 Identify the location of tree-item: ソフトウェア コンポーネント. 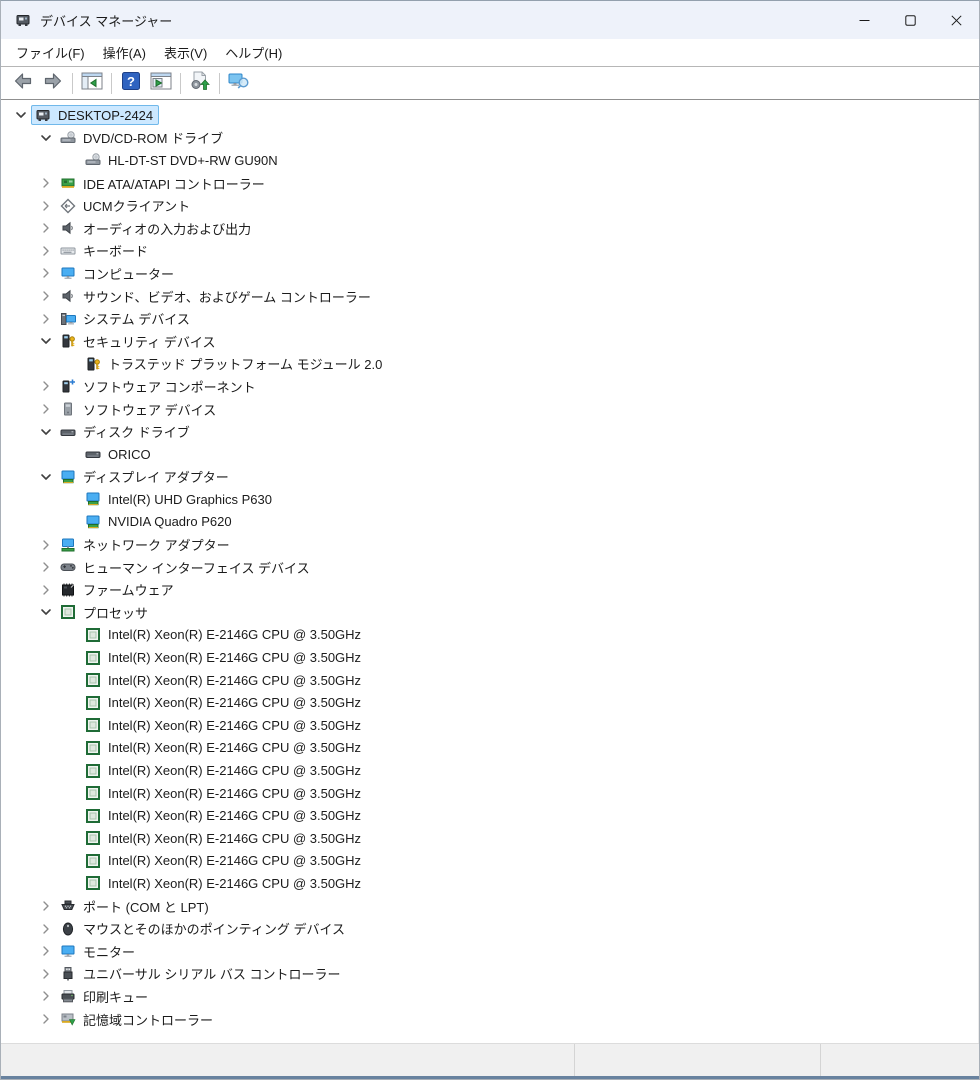
(489, 386).